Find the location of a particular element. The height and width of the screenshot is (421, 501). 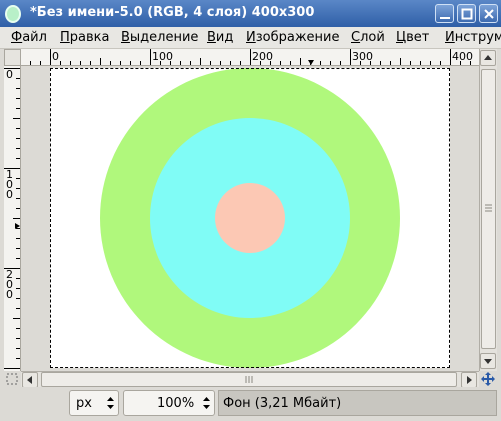

vertical-scrollbar is located at coordinates (488, 210).